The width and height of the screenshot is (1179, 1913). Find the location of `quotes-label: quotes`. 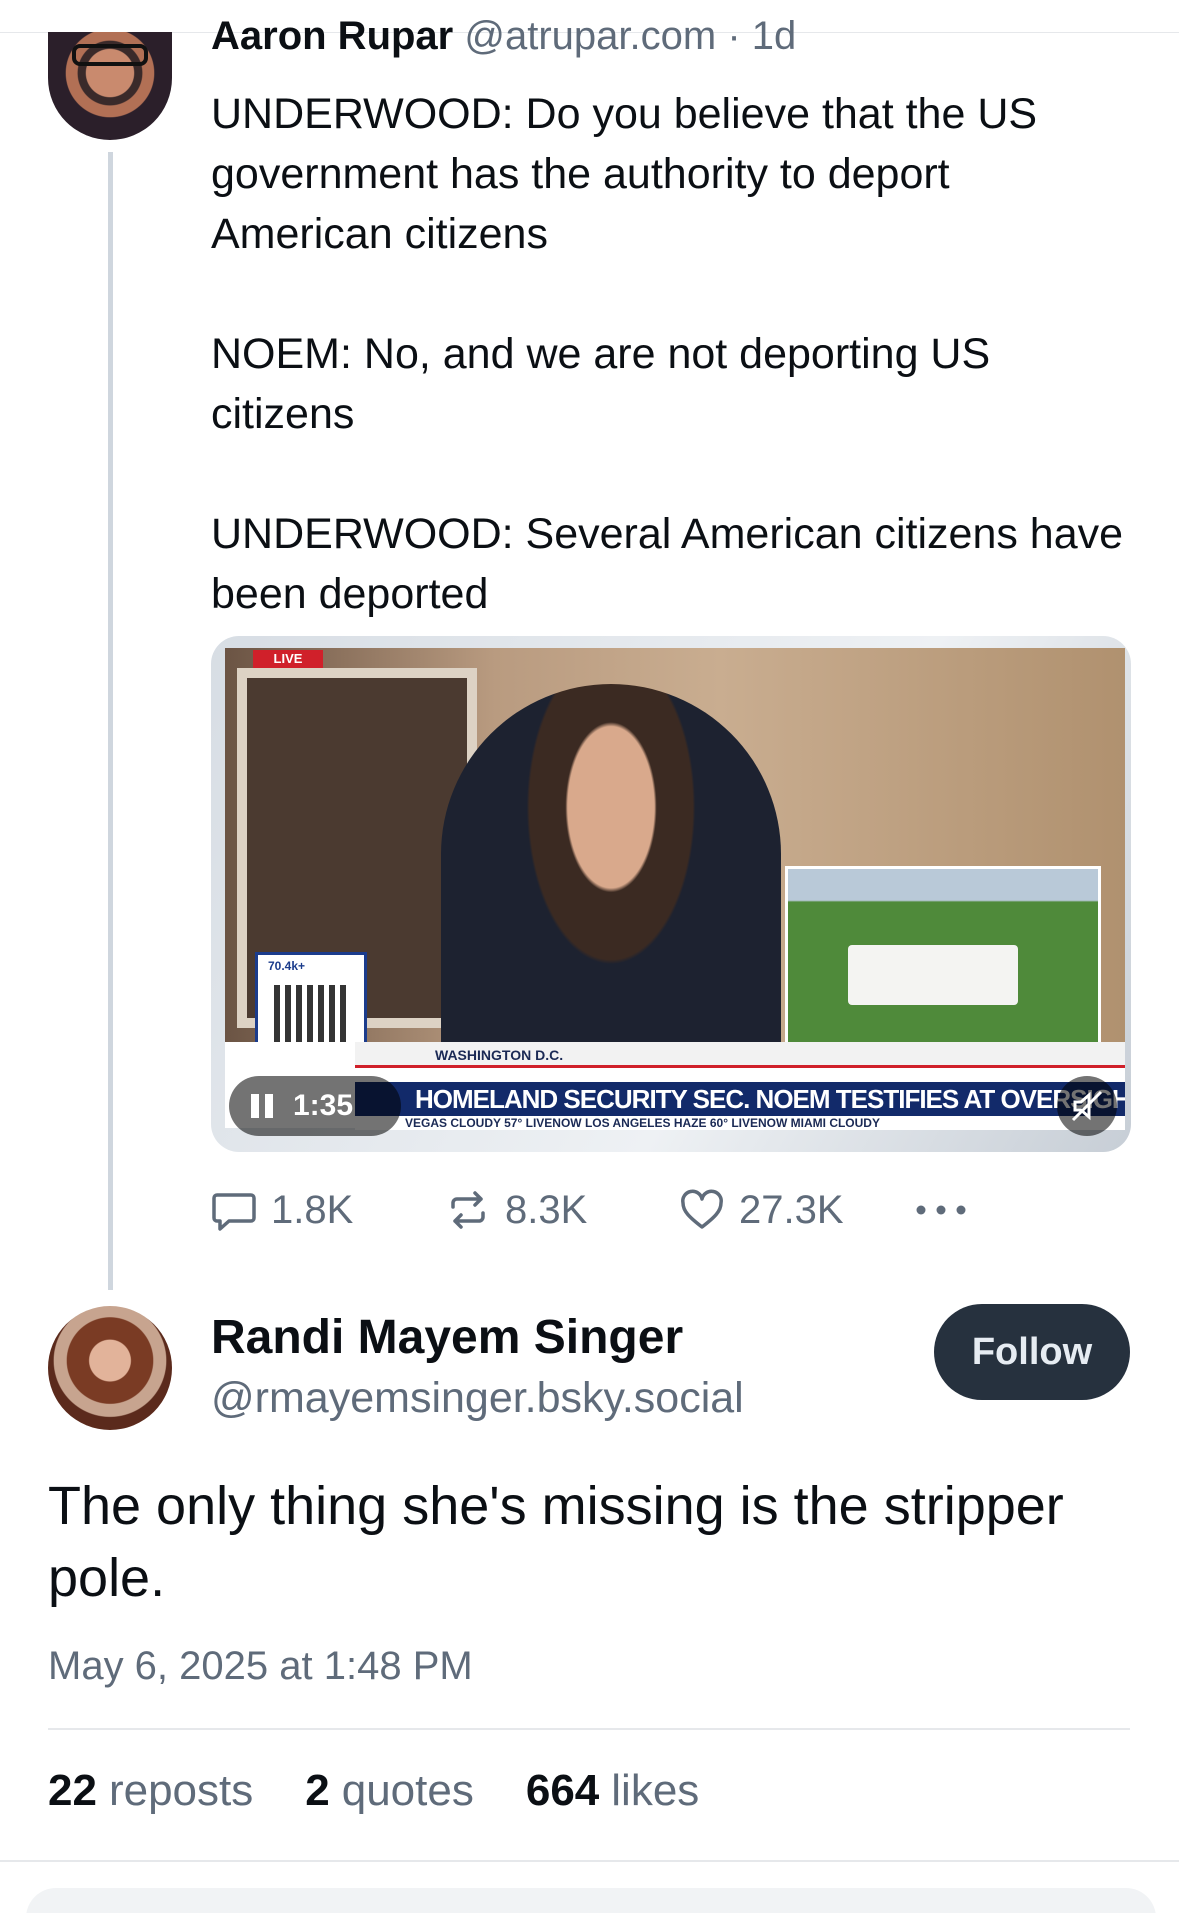

quotes-label: quotes is located at coordinates (407, 1790).